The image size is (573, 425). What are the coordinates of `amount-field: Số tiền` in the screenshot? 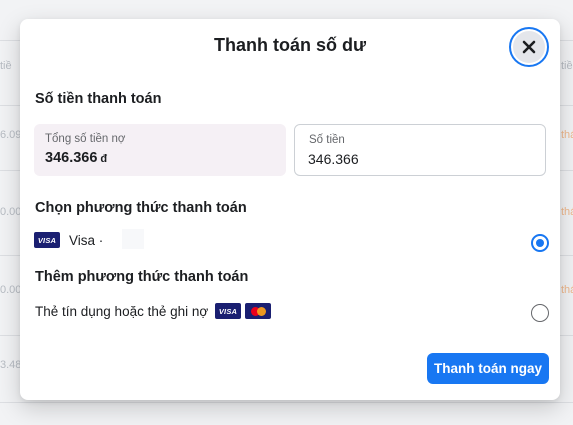 It's located at (420, 150).